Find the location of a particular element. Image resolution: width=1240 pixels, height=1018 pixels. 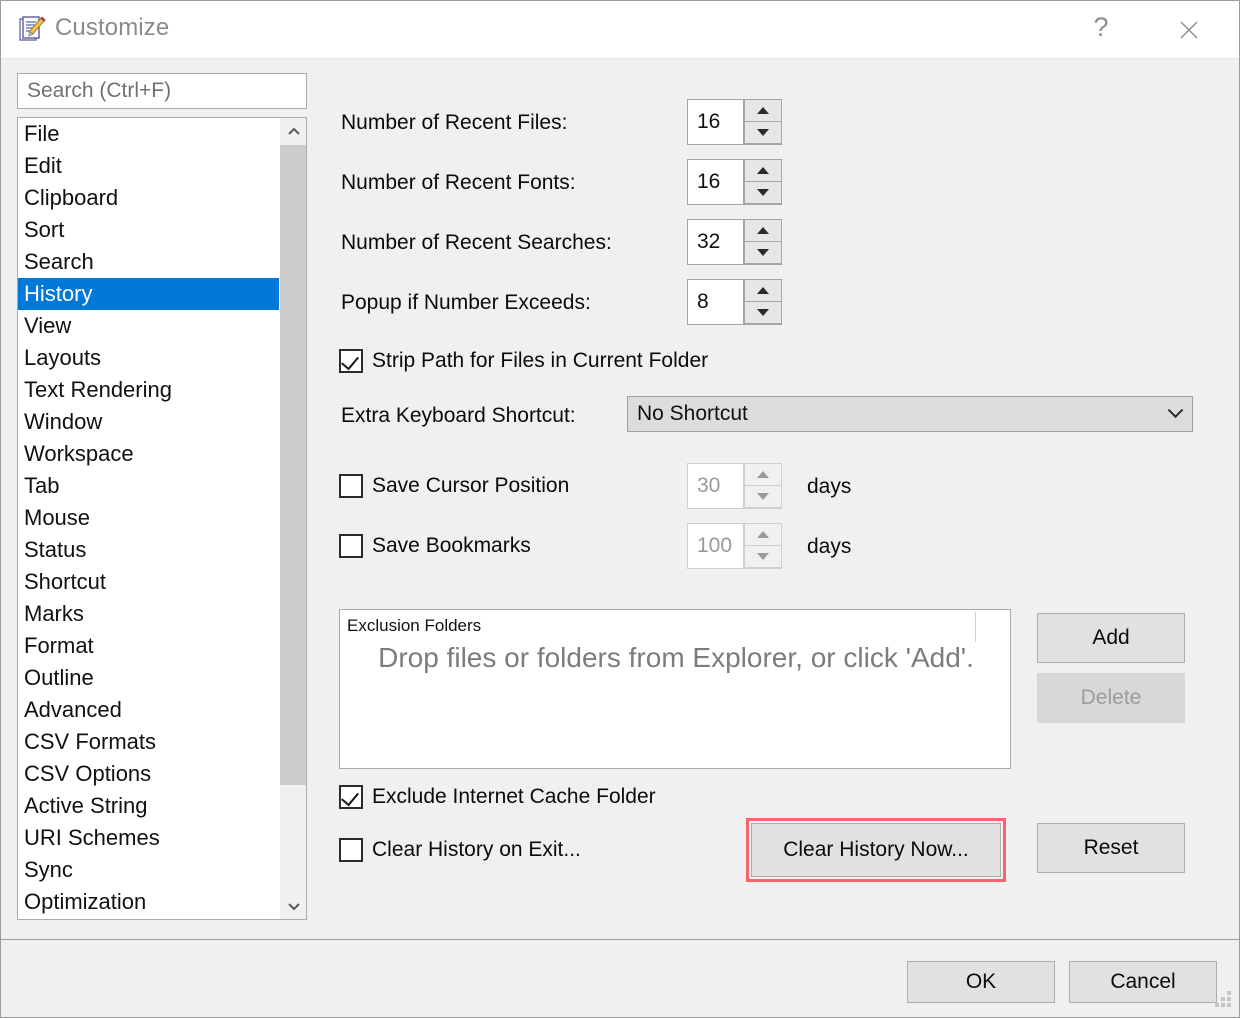

save-bookmarks-days-stepper: 100 is located at coordinates (734, 546).